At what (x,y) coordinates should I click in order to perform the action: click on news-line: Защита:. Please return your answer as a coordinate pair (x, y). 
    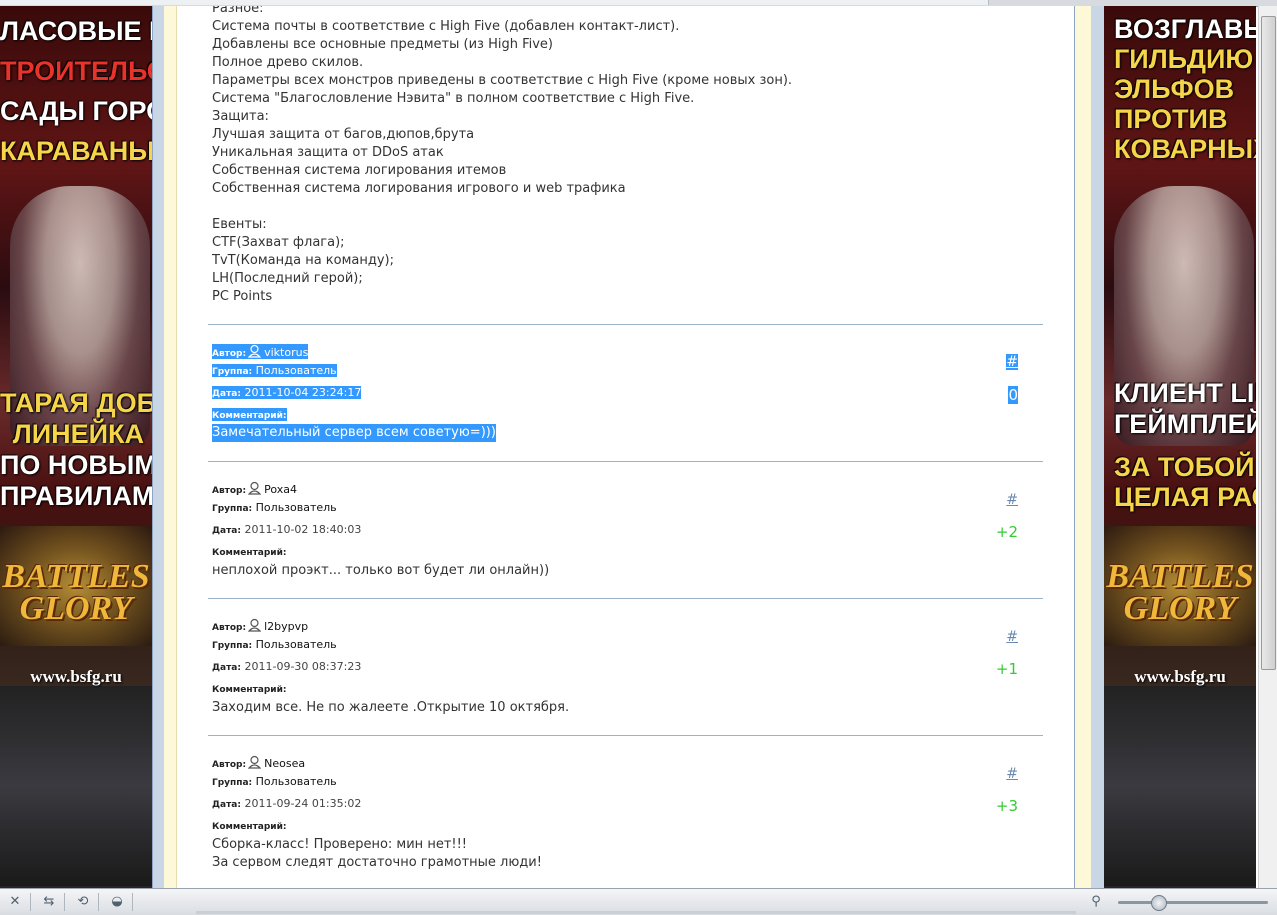
    Looking at the image, I should click on (240, 116).